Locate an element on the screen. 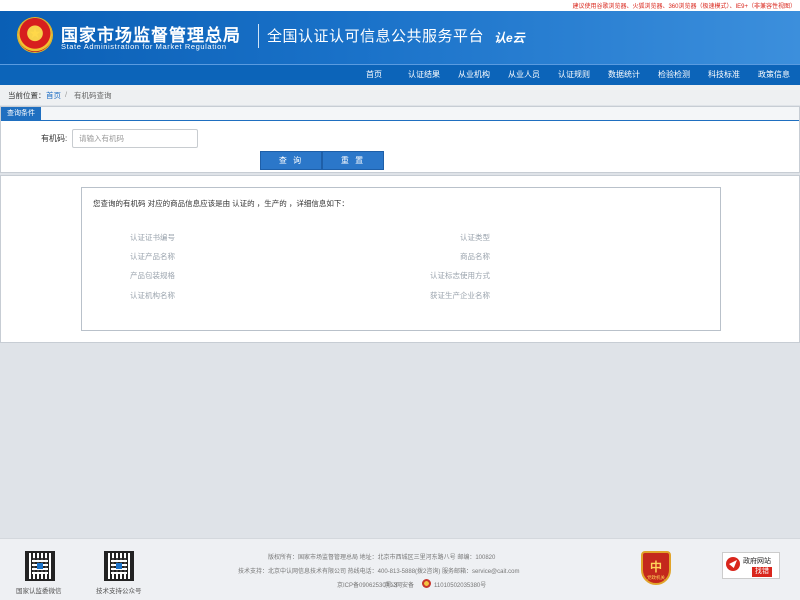 The height and width of the screenshot is (600, 800). party-gov-badge-glyph: 中 is located at coordinates (655, 567).